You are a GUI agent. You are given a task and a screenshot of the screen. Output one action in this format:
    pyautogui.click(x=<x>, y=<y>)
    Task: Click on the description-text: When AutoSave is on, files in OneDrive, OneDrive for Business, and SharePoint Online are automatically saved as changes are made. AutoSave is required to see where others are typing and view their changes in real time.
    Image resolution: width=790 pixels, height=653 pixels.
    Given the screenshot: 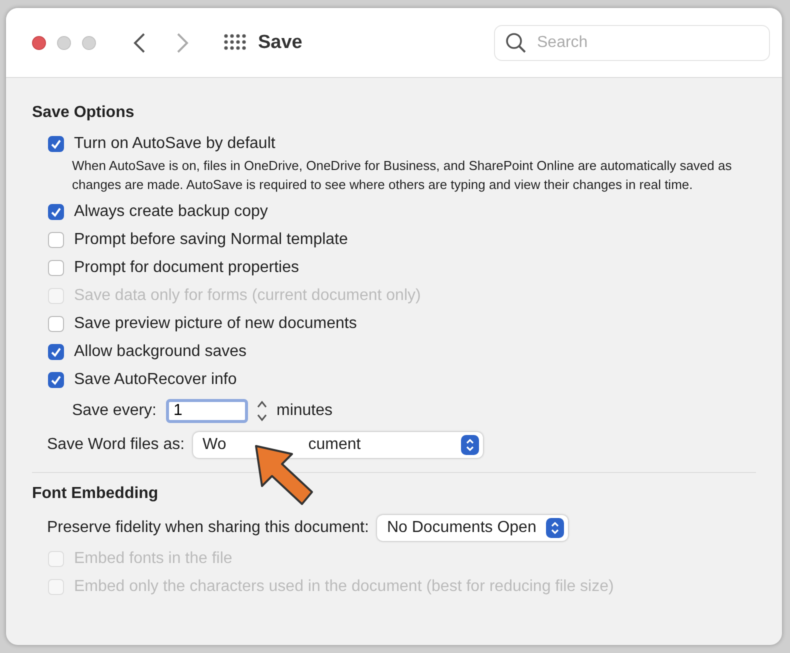 What is the action you would take?
    pyautogui.click(x=401, y=175)
    